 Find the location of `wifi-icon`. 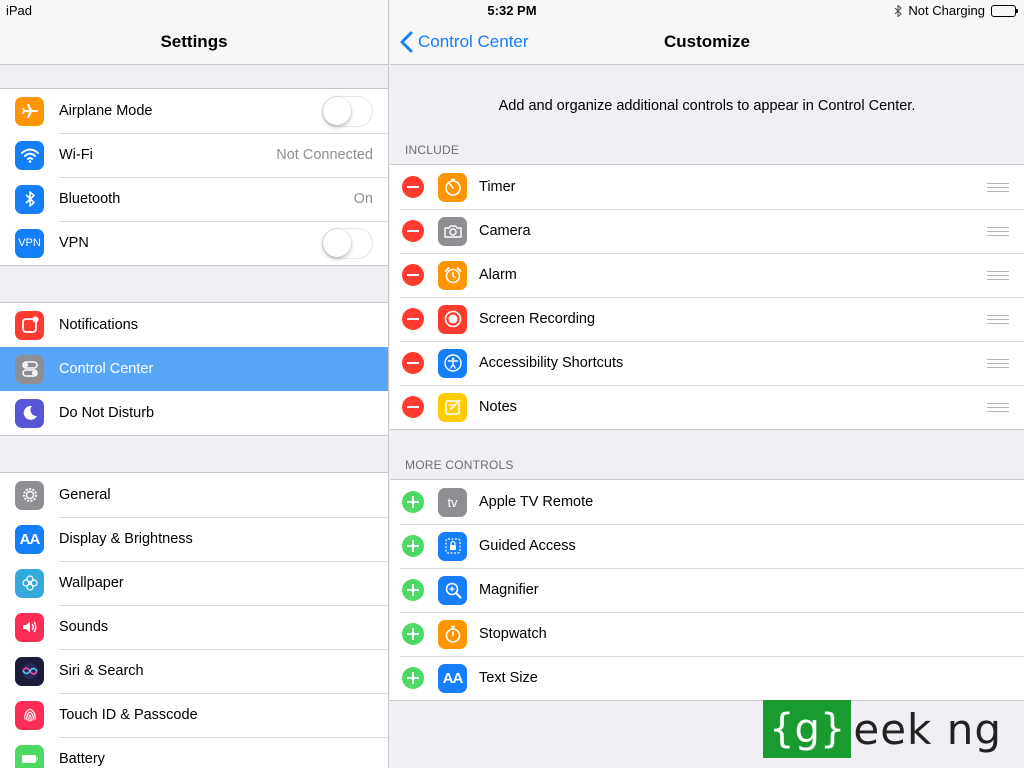

wifi-icon is located at coordinates (29, 155).